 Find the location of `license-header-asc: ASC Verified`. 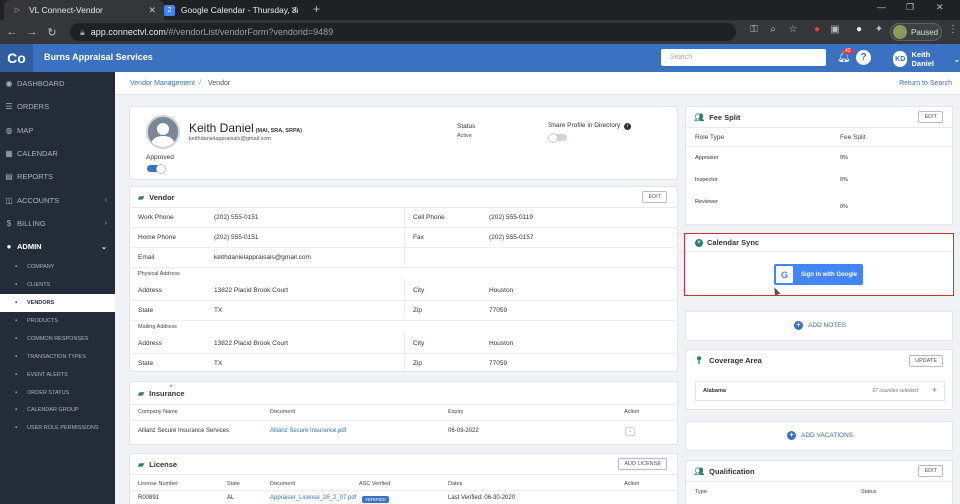

license-header-asc: ASC Verified is located at coordinates (375, 484).